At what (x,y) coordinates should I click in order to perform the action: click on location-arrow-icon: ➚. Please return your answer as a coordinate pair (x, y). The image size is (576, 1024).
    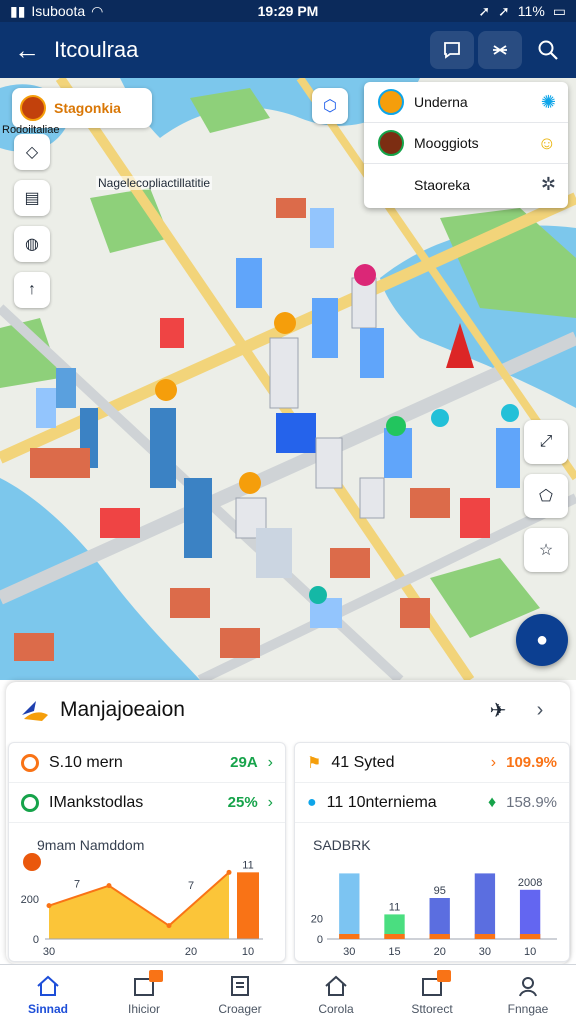
    Looking at the image, I should click on (484, 10).